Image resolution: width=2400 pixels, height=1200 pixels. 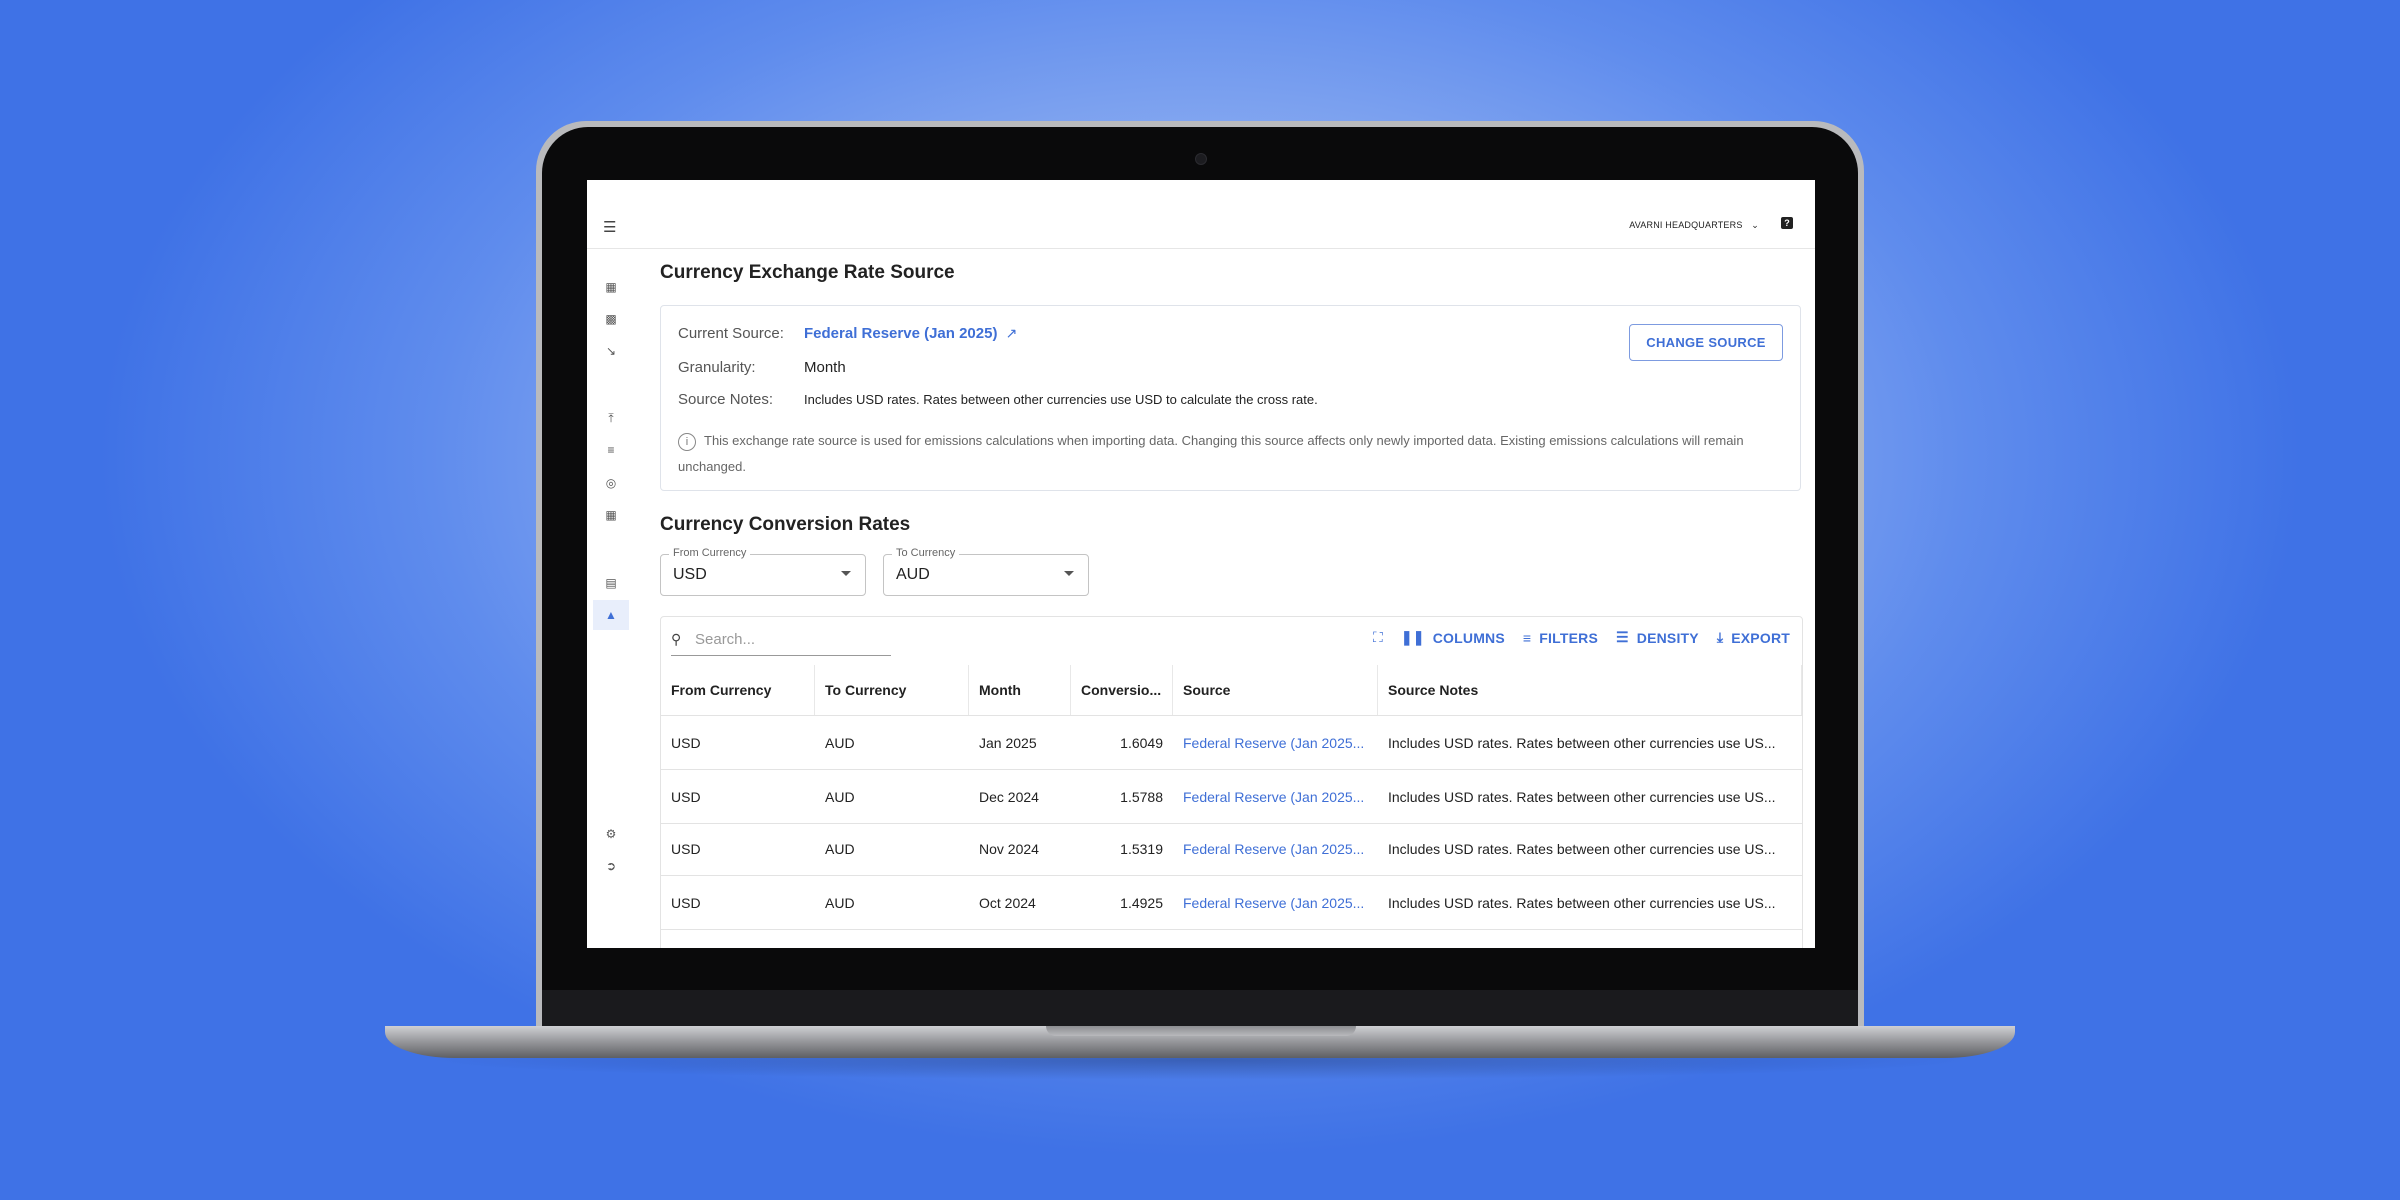 What do you see at coordinates (986, 571) in the screenshot?
I see `to-currency-select: To Currency AUD` at bounding box center [986, 571].